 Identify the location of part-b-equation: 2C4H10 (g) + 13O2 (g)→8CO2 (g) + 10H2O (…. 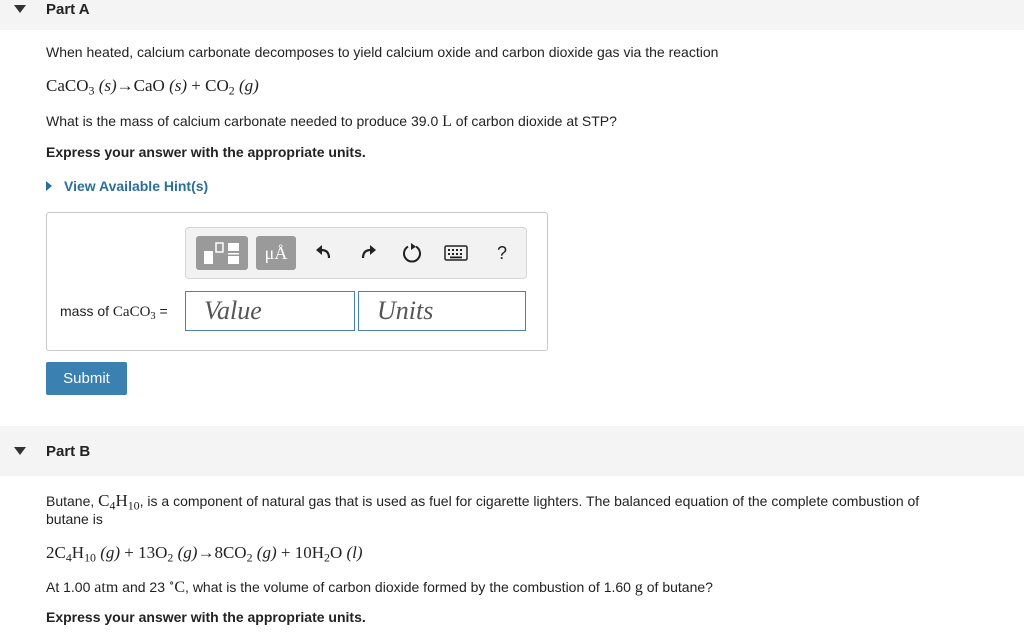
(204, 554).